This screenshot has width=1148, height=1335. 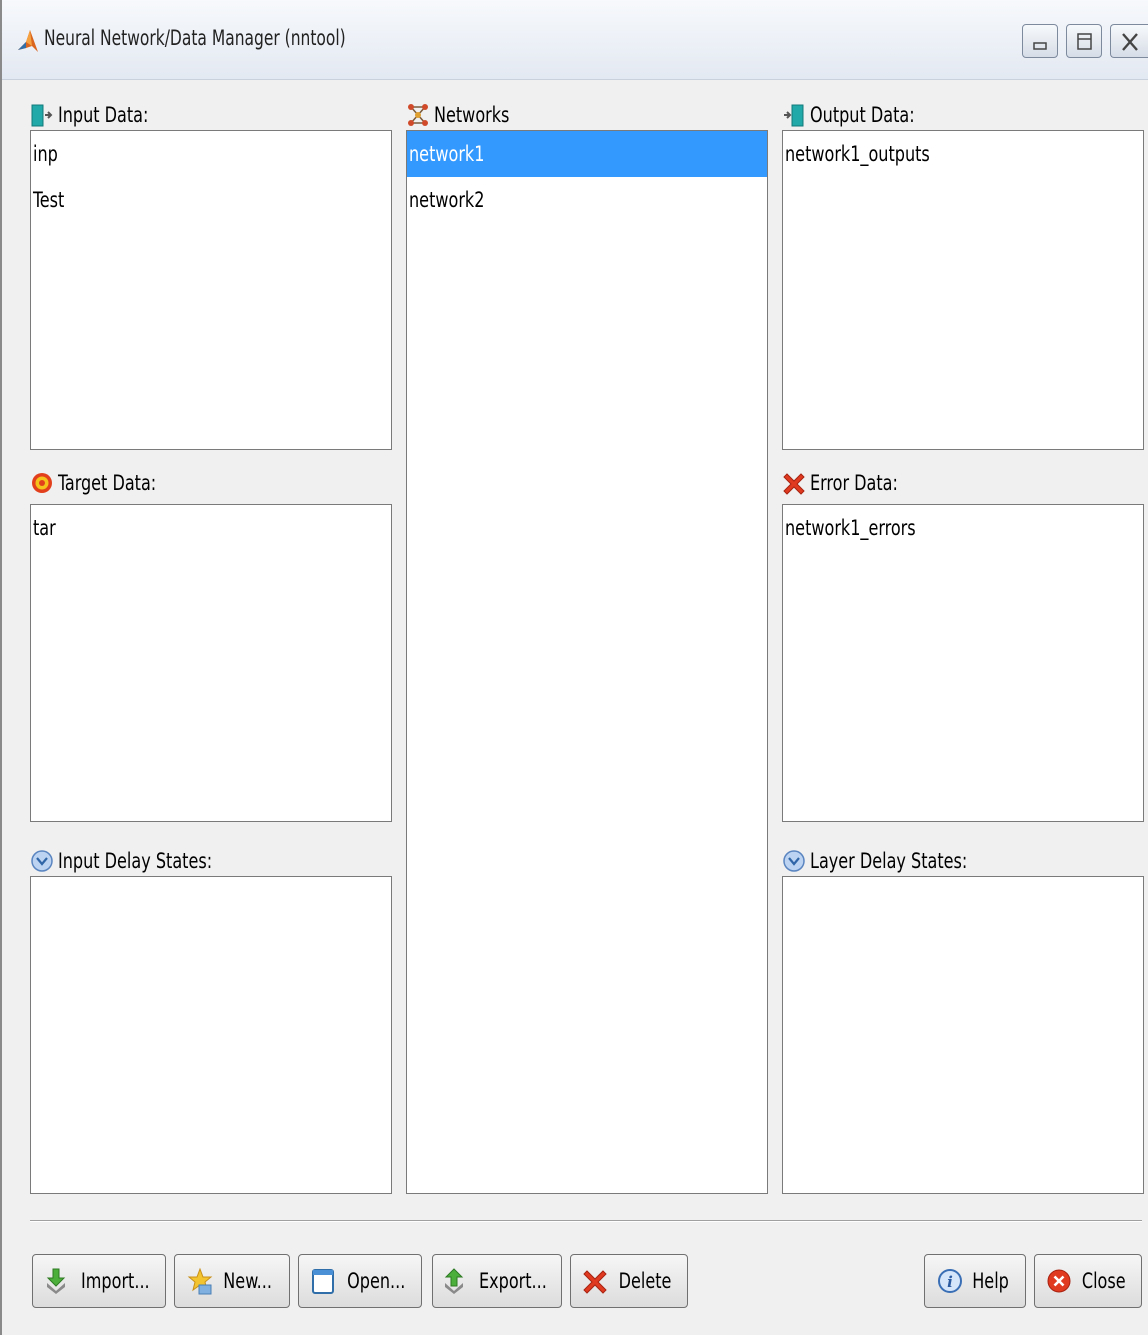 I want to click on target-data-label-row: Target Data:, so click(x=102, y=483).